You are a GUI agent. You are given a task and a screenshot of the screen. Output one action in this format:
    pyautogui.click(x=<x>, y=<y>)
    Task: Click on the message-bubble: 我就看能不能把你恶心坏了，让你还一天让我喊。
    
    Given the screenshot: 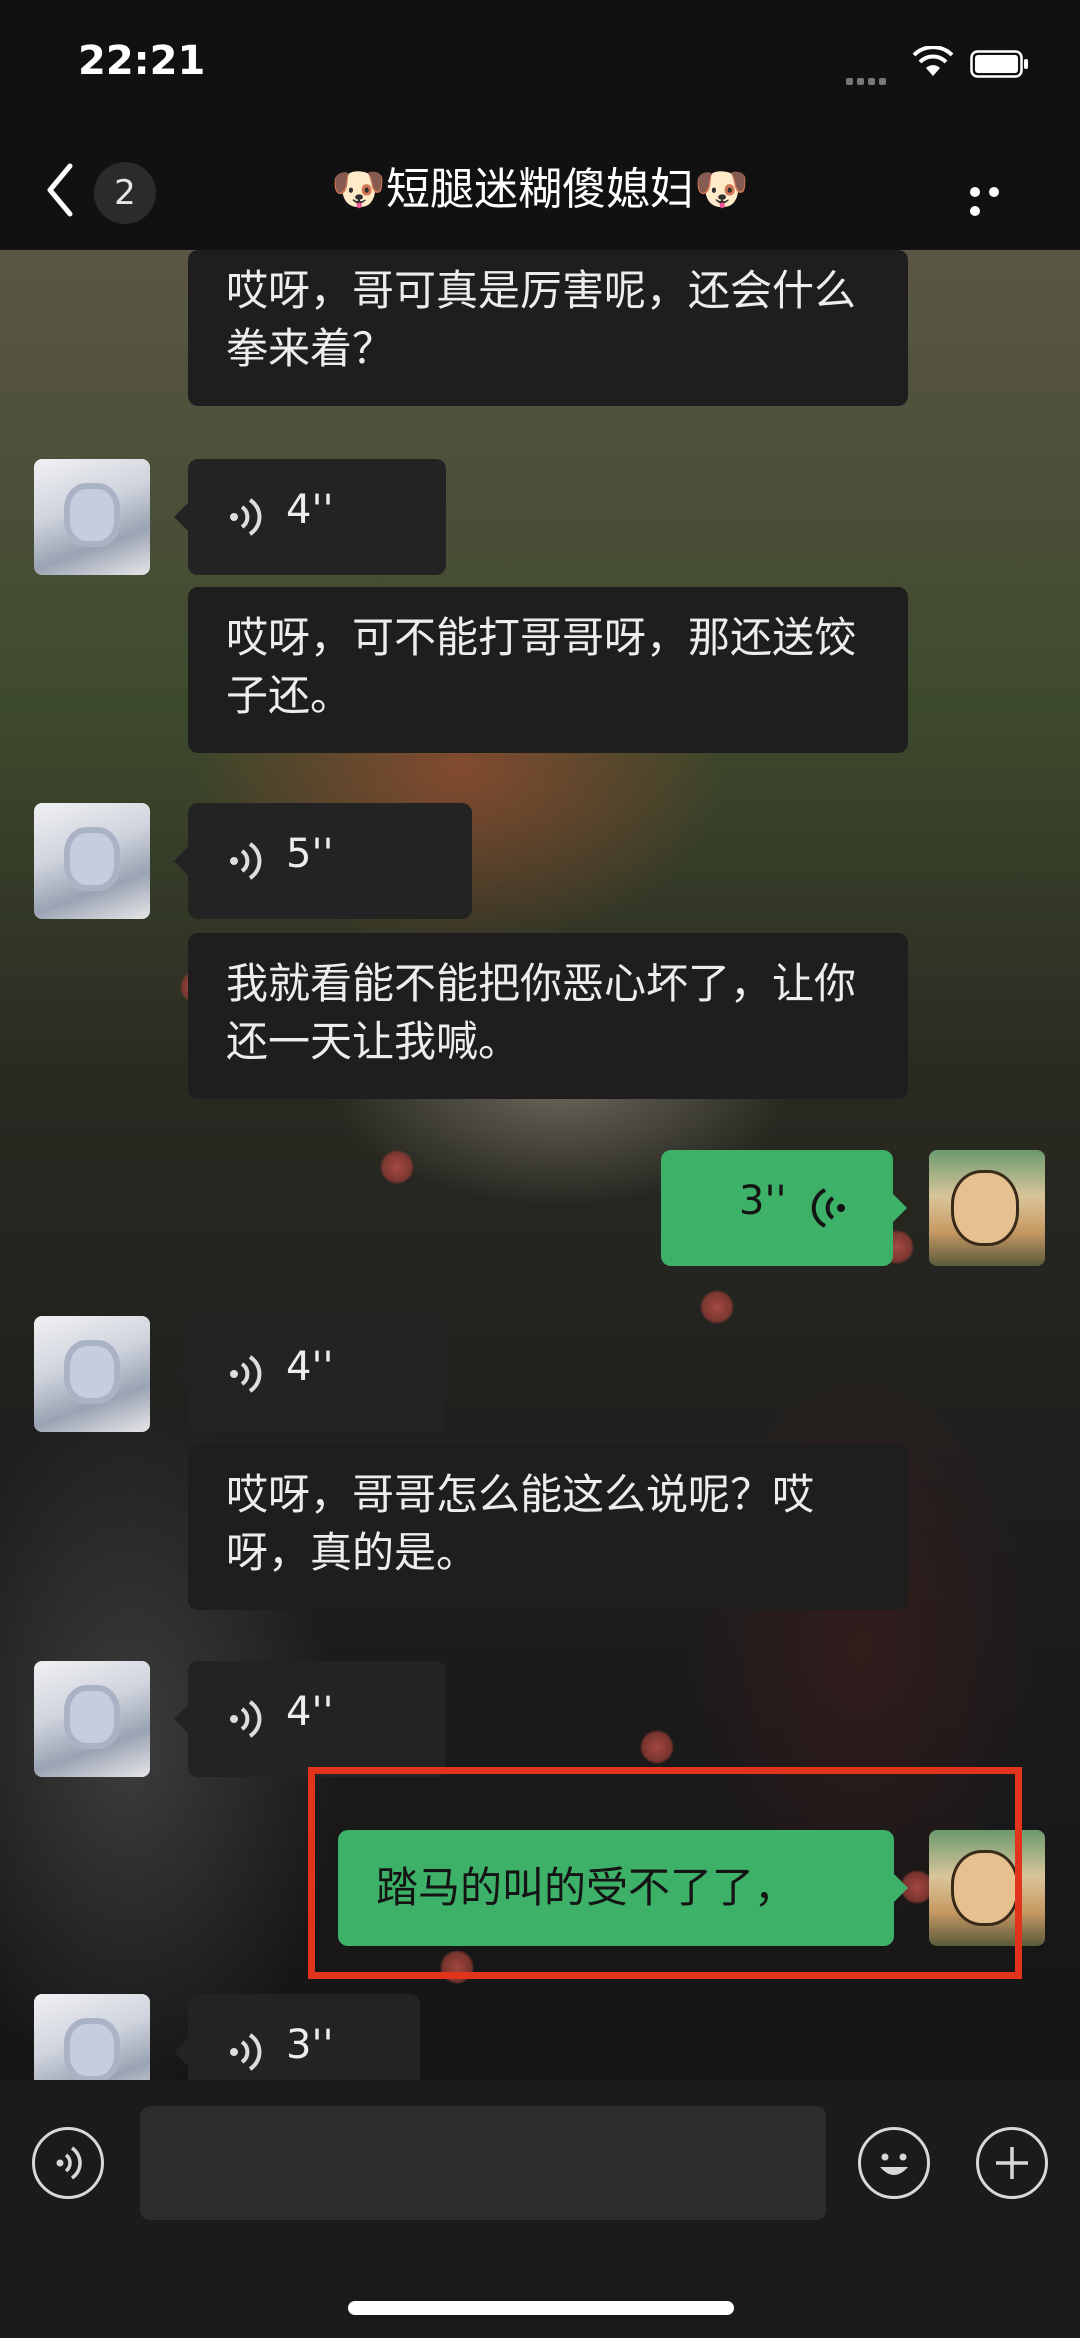 What is the action you would take?
    pyautogui.click(x=548, y=1016)
    